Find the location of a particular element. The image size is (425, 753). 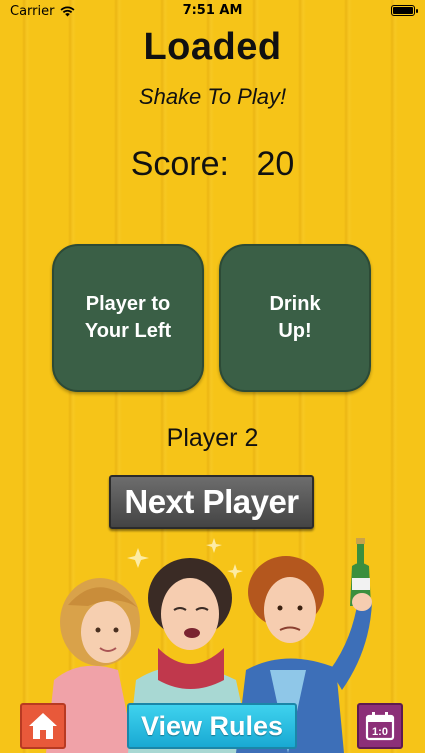

calendar-icon-text: 1:0 is located at coordinates (380, 732).